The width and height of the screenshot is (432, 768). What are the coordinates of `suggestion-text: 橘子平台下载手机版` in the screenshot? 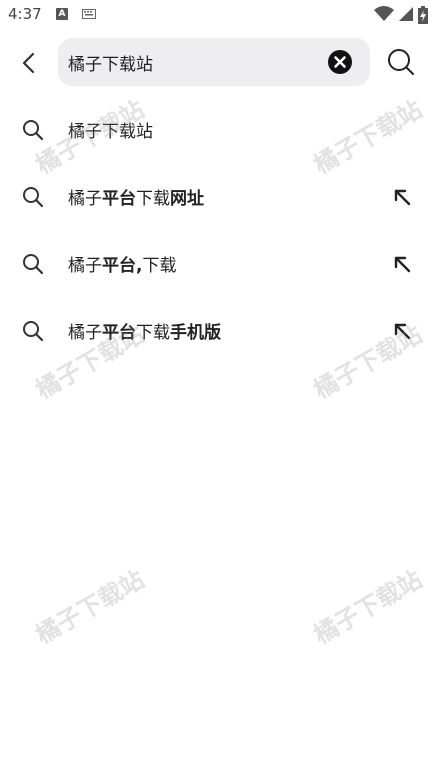 It's located at (144, 333).